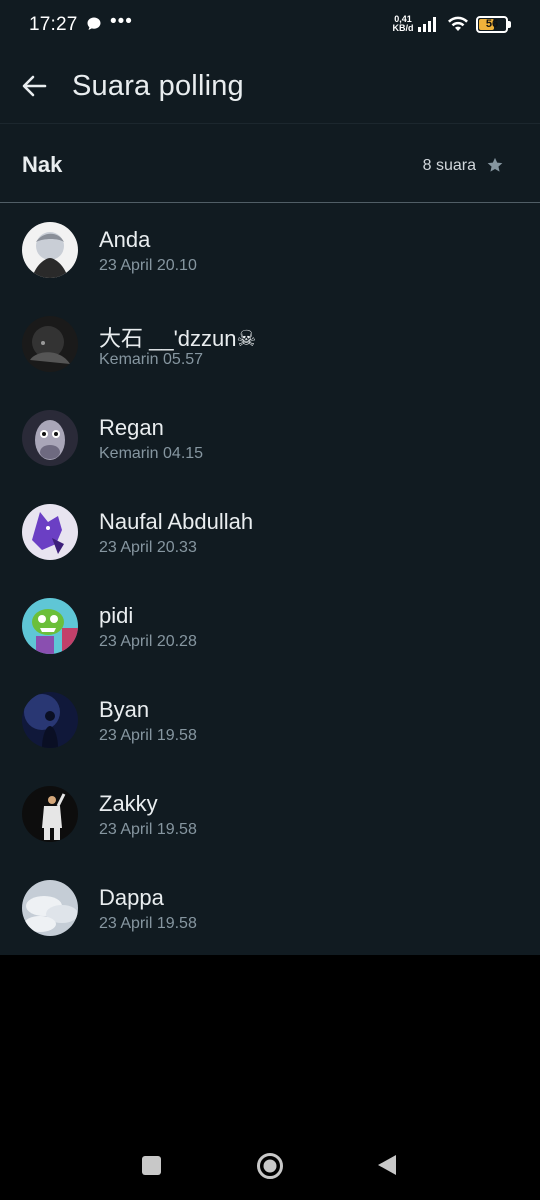 This screenshot has height=1200, width=540. Describe the element at coordinates (270, 1168) in the screenshot. I see `home-icon` at that location.